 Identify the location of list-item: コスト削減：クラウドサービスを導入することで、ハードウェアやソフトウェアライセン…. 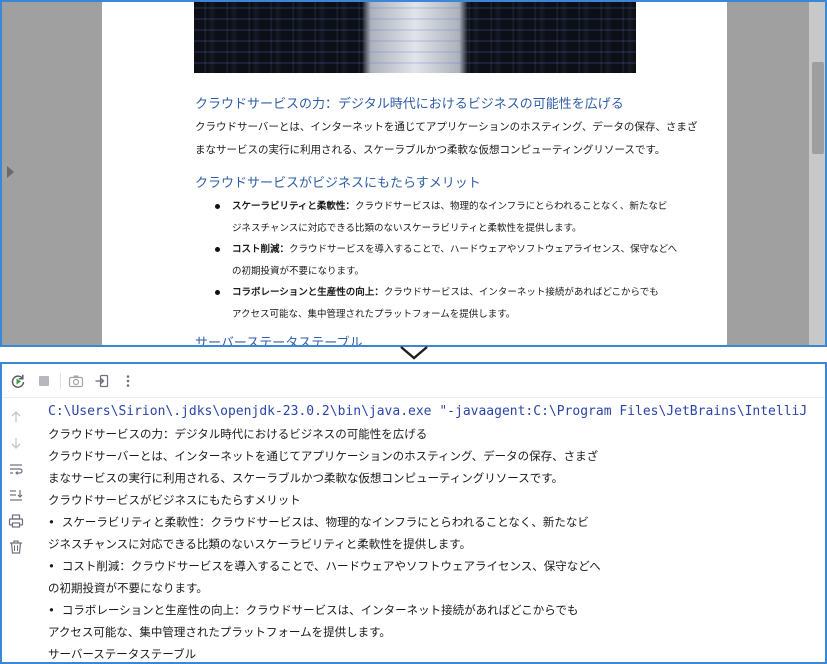
(446, 250).